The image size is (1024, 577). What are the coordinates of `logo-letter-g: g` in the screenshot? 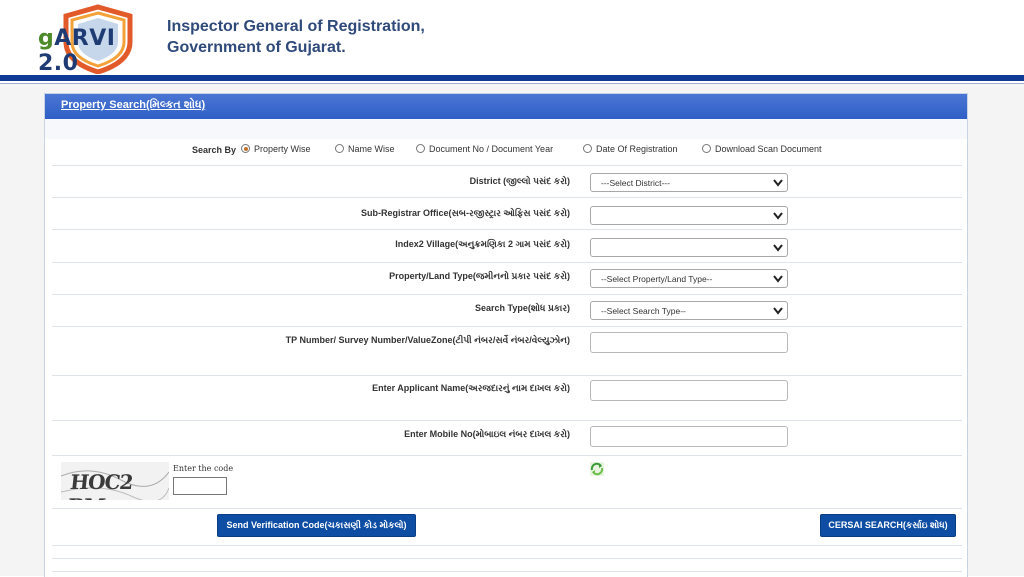 It's located at (46, 38).